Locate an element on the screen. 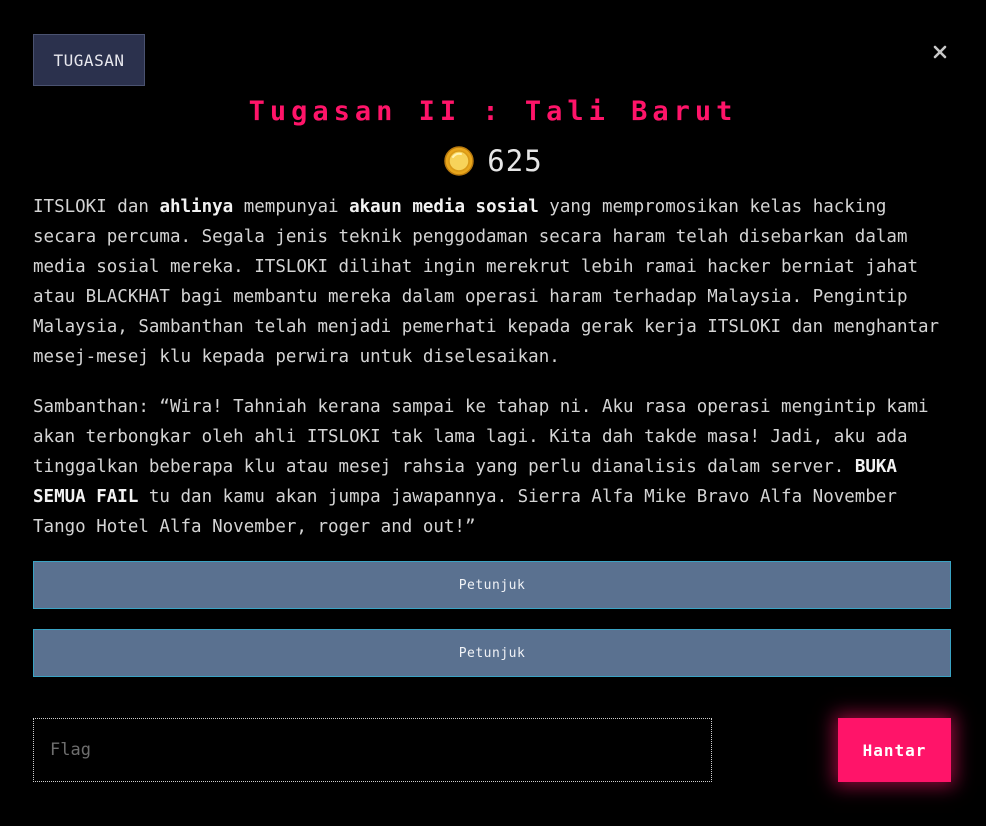 Image resolution: width=986 pixels, height=826 pixels. close-button is located at coordinates (940, 52).